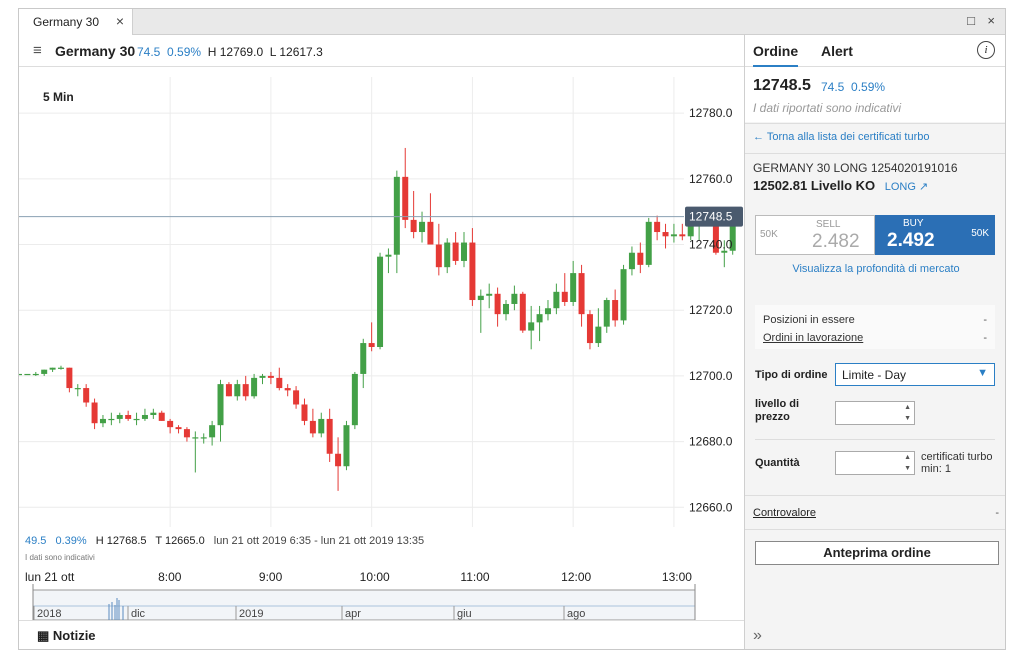 This screenshot has height=662, width=1024. Describe the element at coordinates (777, 463) in the screenshot. I see `quantity-label: Quantità` at that location.